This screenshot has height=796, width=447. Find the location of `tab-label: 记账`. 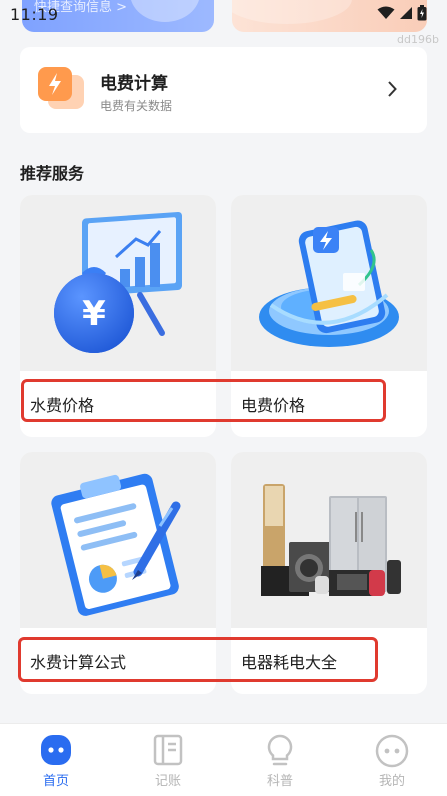

tab-label: 记账 is located at coordinates (167, 781).